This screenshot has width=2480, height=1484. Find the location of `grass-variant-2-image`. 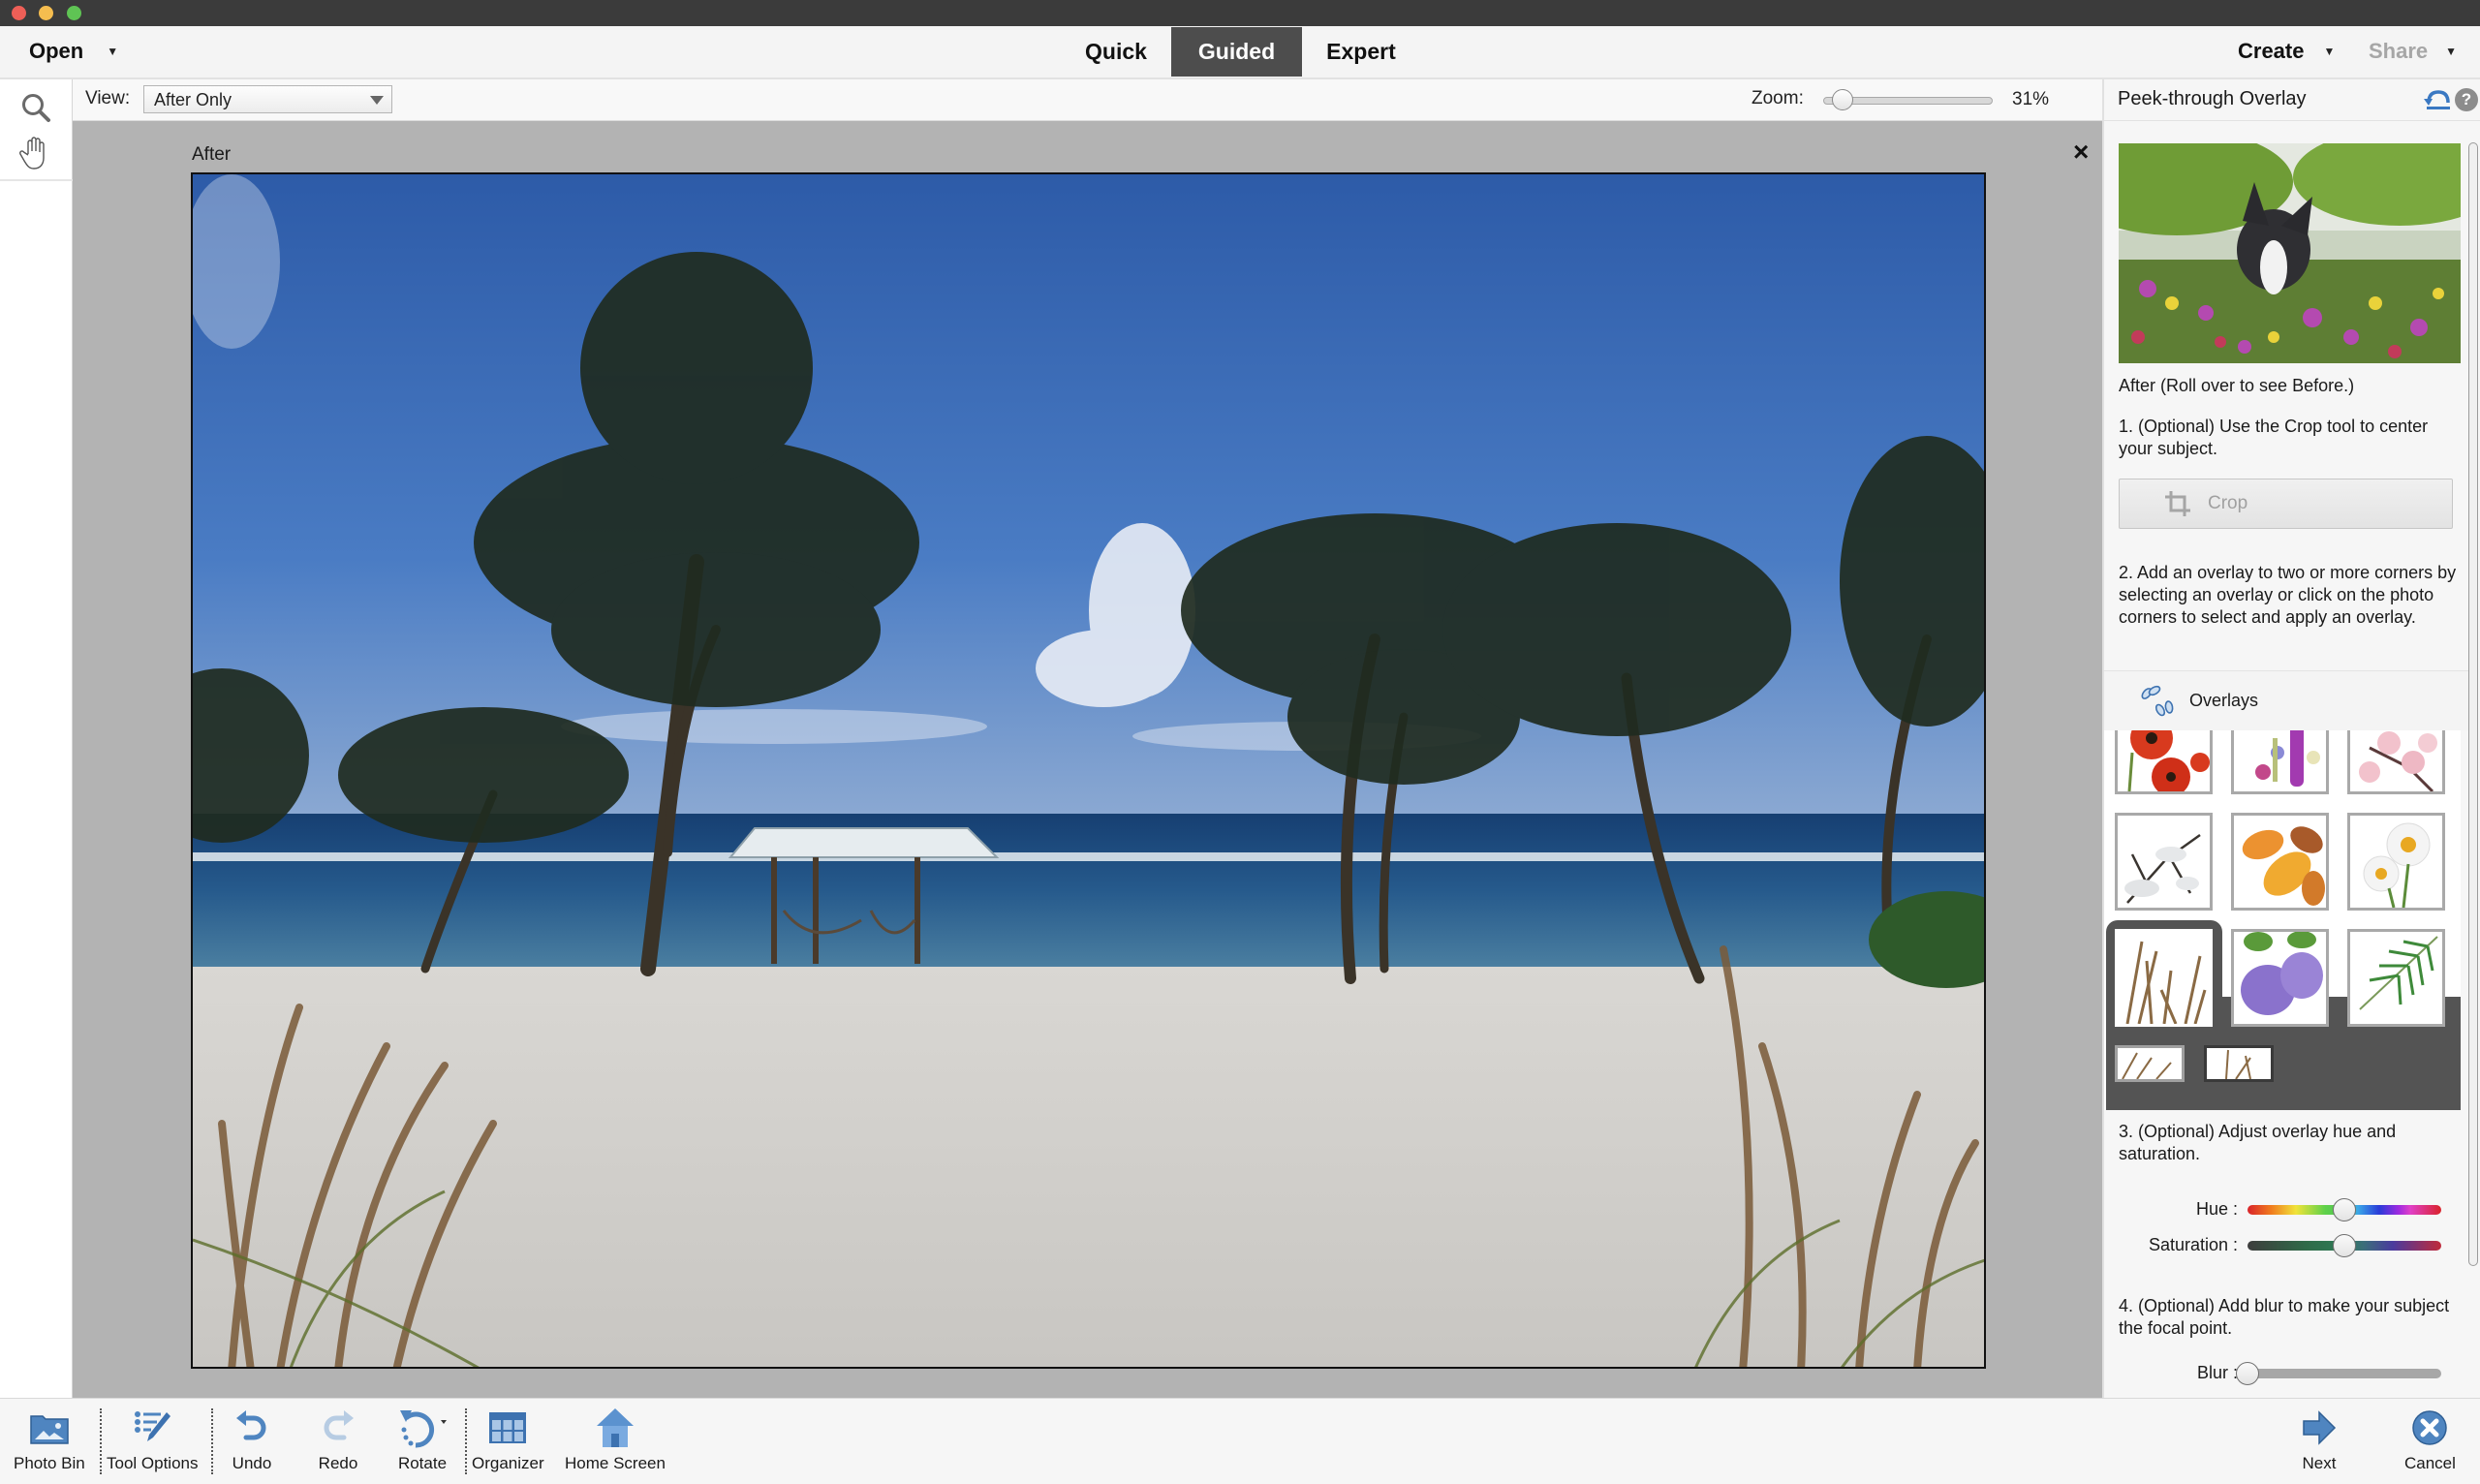

grass-variant-2-image is located at coordinates (2238, 1064).